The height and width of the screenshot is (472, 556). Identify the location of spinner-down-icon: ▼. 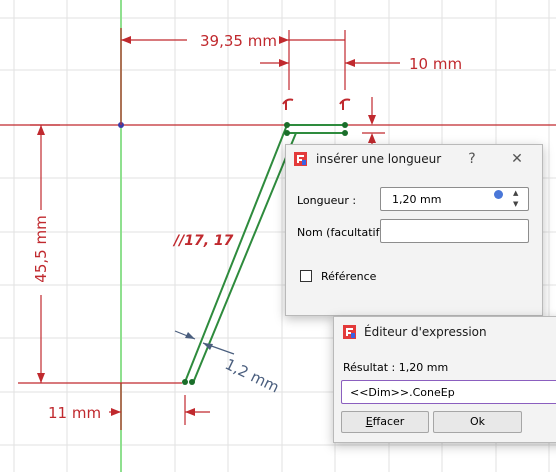
(515, 204).